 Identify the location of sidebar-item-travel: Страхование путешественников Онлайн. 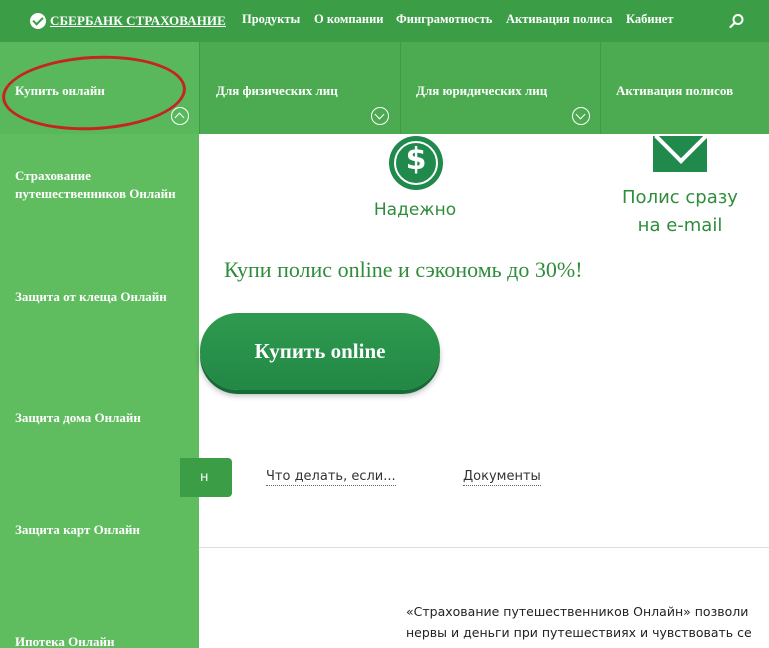
(102, 185).